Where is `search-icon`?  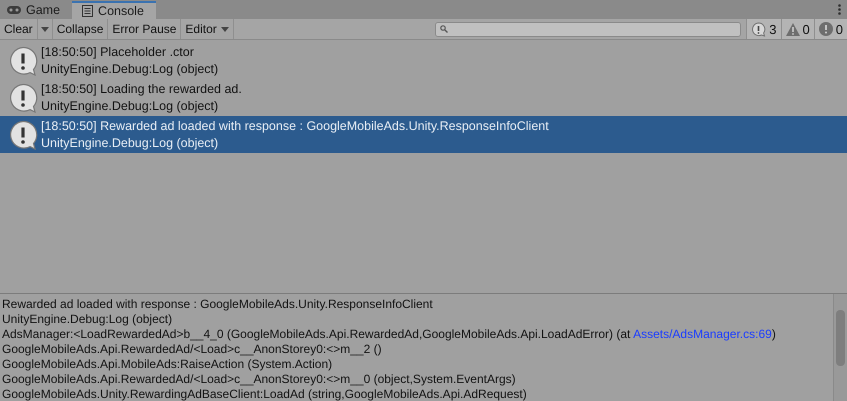 search-icon is located at coordinates (444, 29).